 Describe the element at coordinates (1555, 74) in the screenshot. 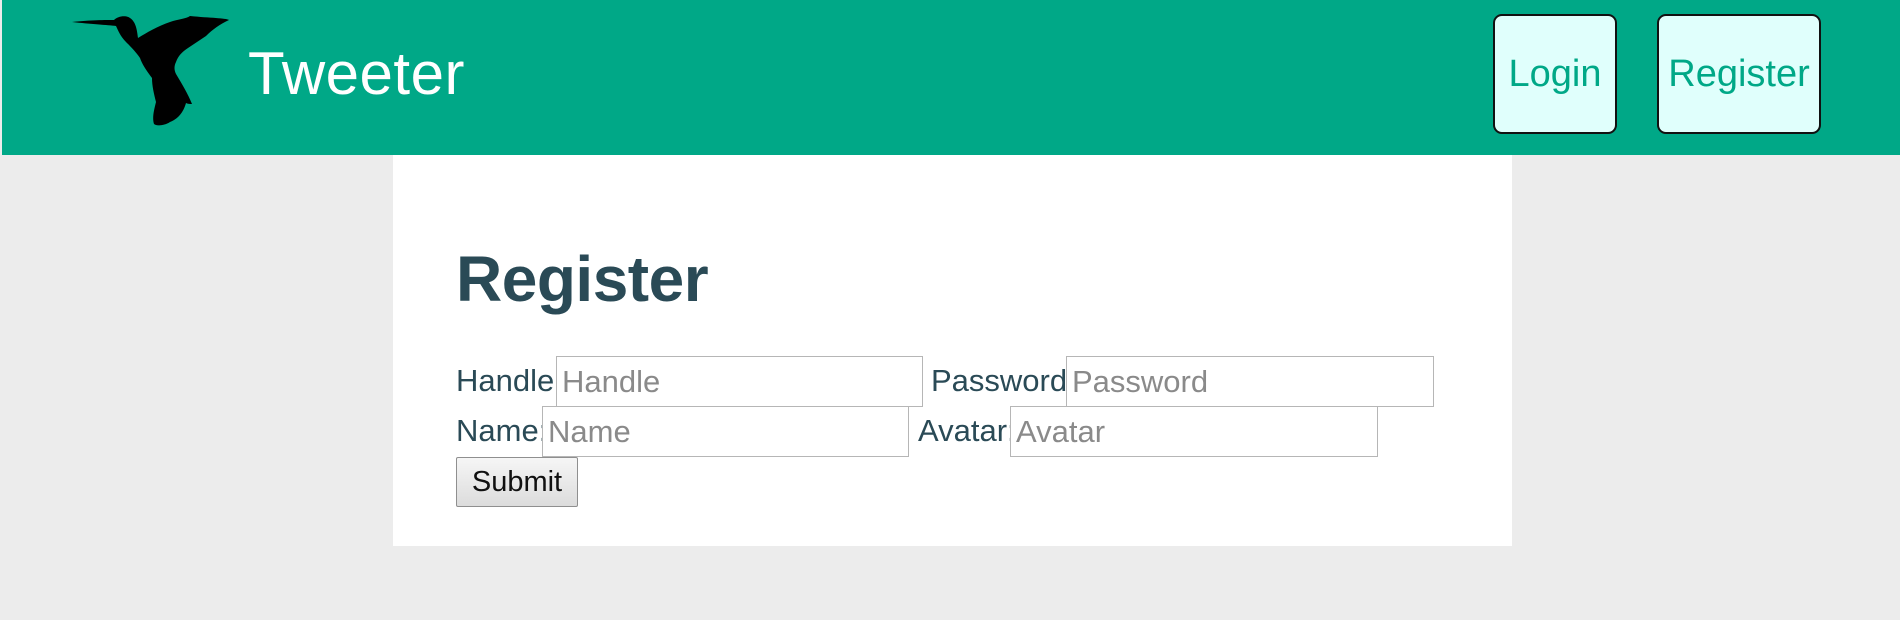

I see `login-button: Login` at that location.